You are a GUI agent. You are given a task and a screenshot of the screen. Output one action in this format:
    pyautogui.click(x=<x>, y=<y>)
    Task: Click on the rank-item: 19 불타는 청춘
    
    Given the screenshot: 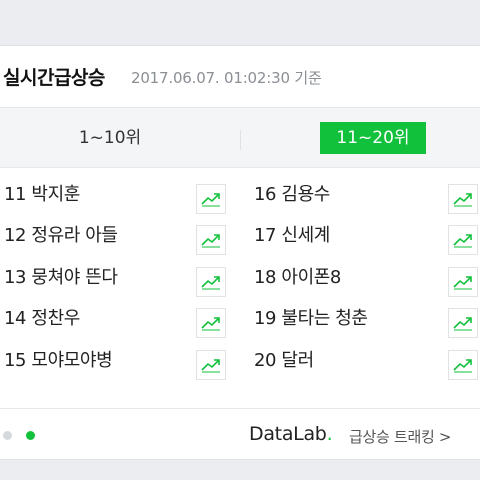 What is the action you would take?
    pyautogui.click(x=366, y=315)
    